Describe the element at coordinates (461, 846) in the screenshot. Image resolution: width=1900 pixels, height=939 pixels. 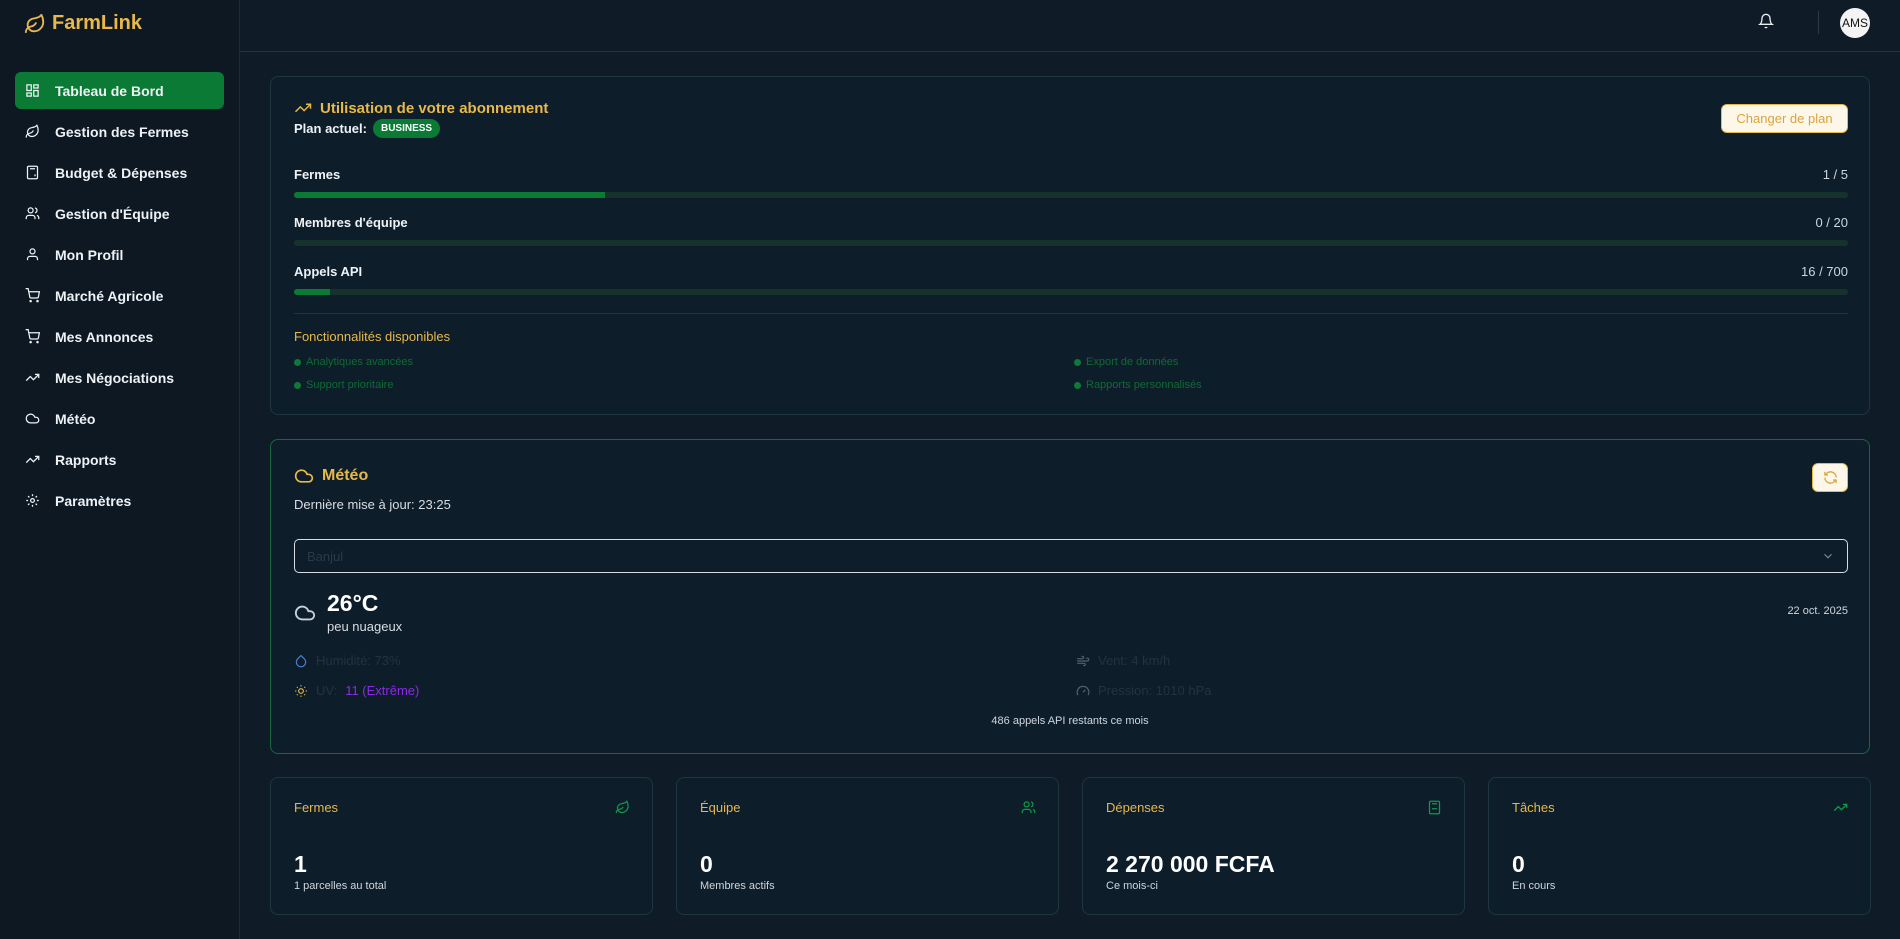
I see `stat-card-fermes: Fermes 1 1 parcelles au total` at that location.